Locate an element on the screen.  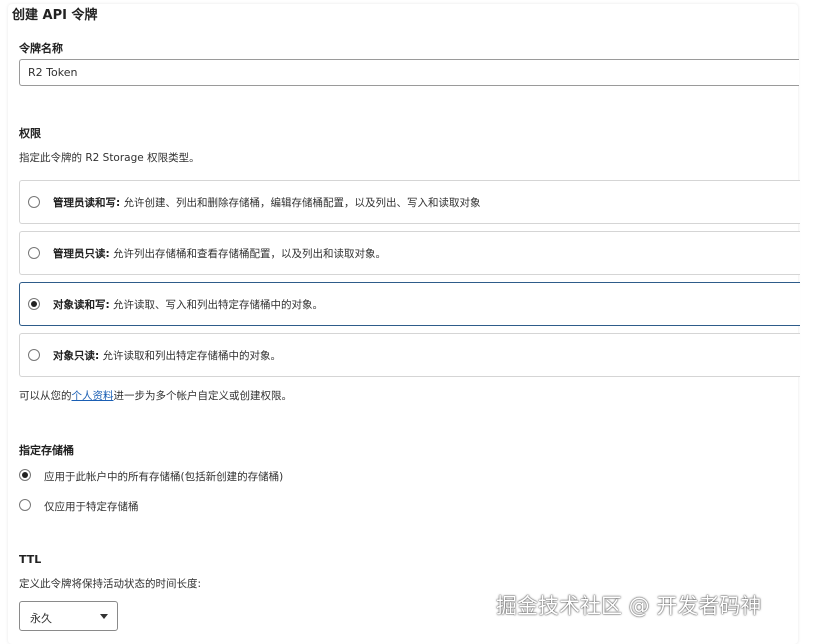
ttl-select: 永久 is located at coordinates (68, 616).